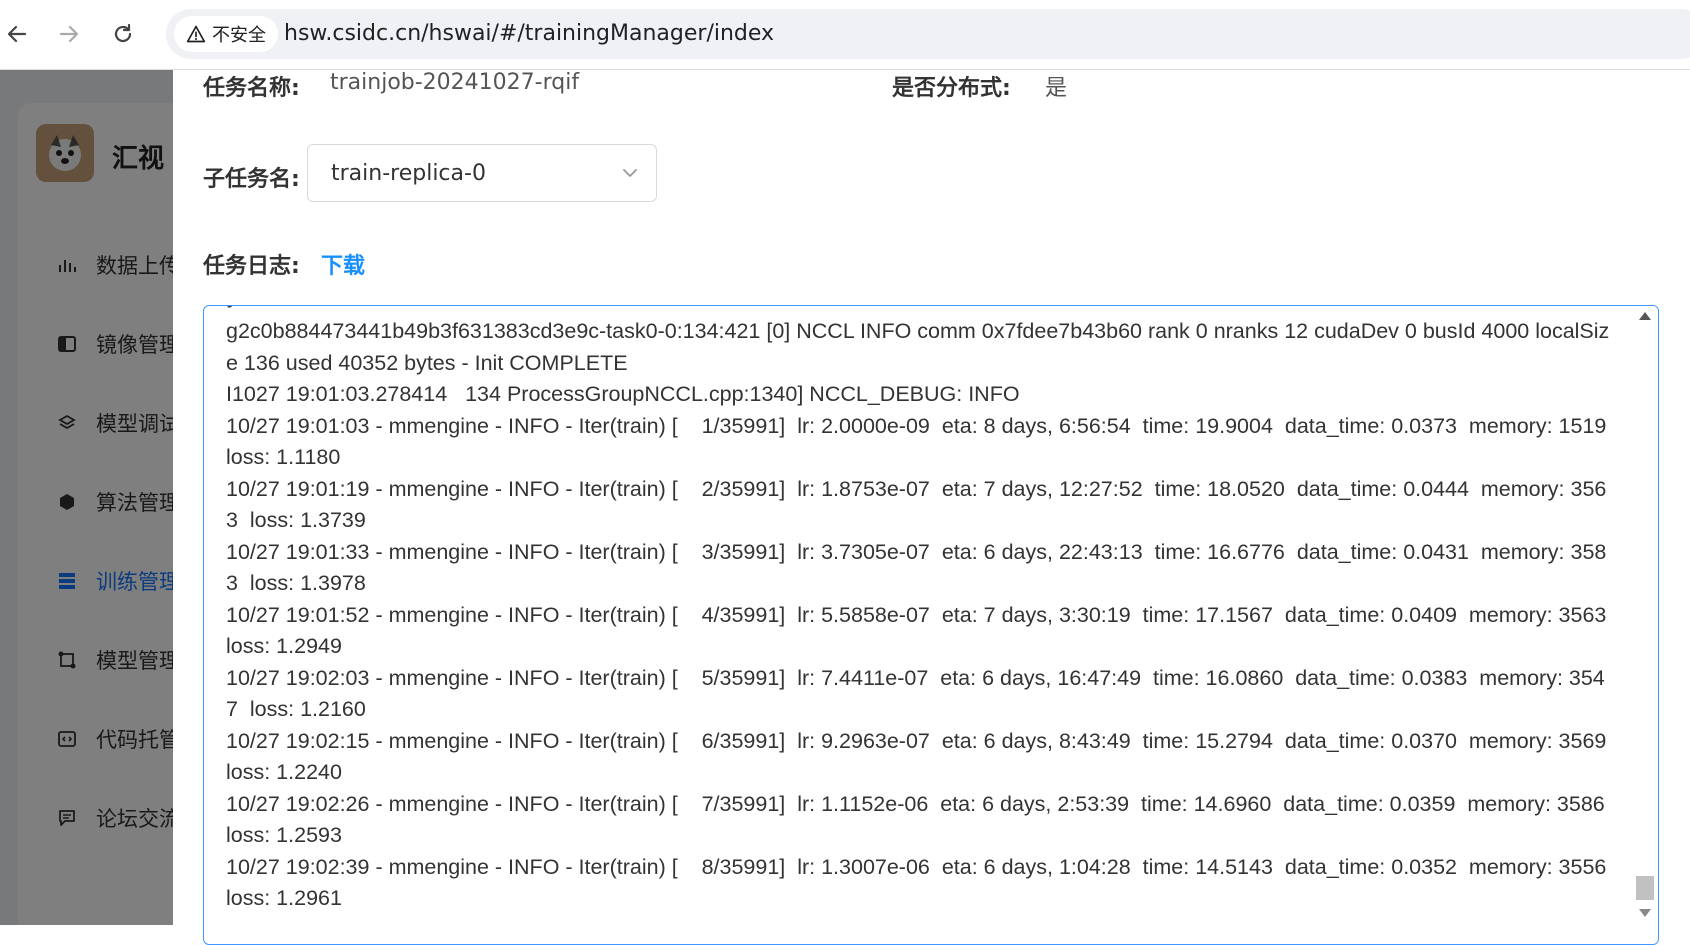 Image resolution: width=1690 pixels, height=945 pixels. What do you see at coordinates (1645, 316) in the screenshot?
I see `scroll-up-arrow-icon` at bounding box center [1645, 316].